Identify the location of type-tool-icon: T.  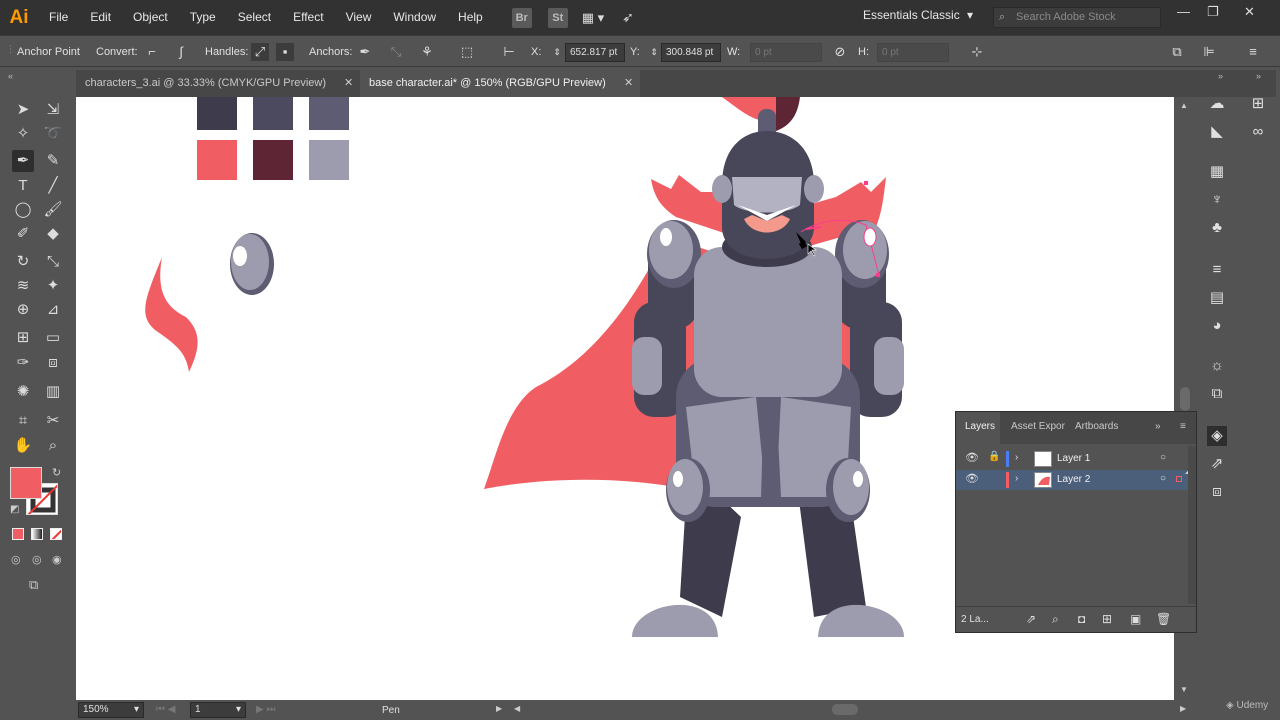
(23, 186).